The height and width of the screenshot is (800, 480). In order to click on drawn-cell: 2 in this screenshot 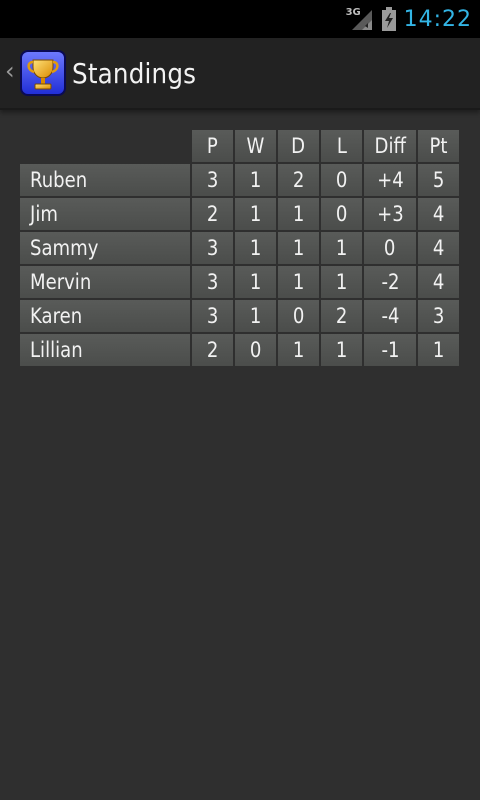, I will do `click(298, 180)`.